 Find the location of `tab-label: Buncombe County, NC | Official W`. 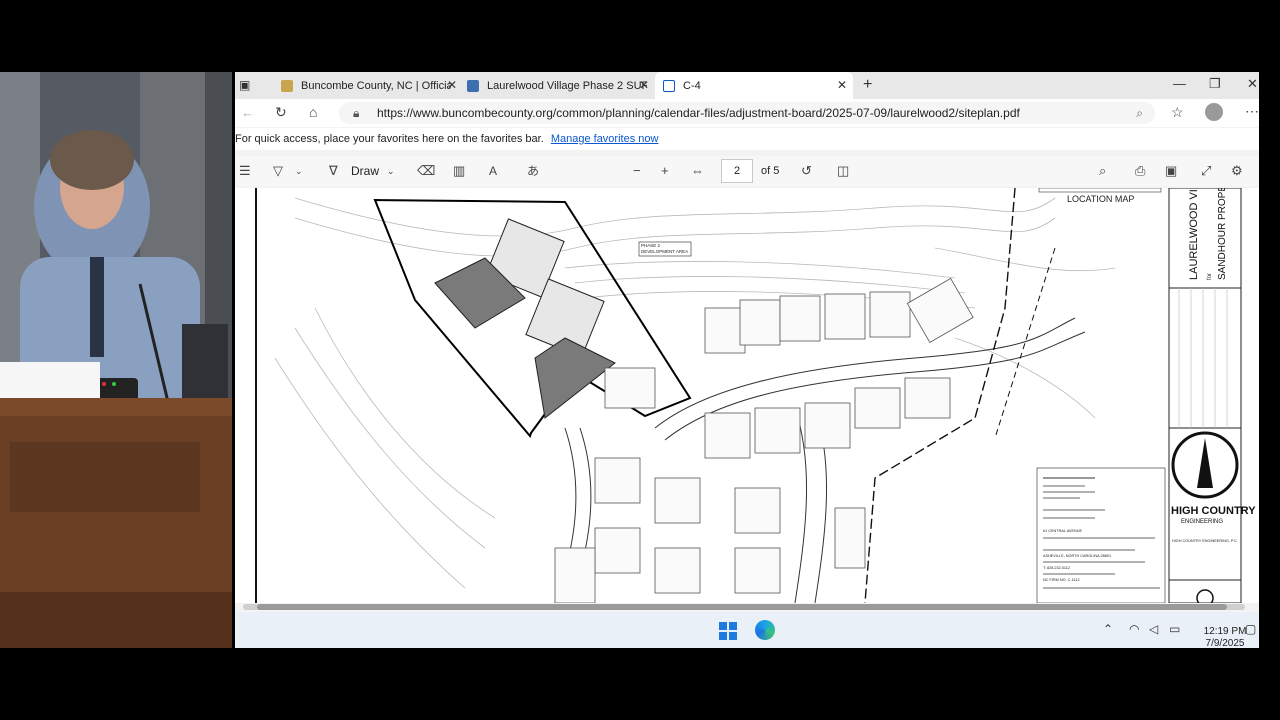

tab-label: Buncombe County, NC | Official W is located at coordinates (376, 85).